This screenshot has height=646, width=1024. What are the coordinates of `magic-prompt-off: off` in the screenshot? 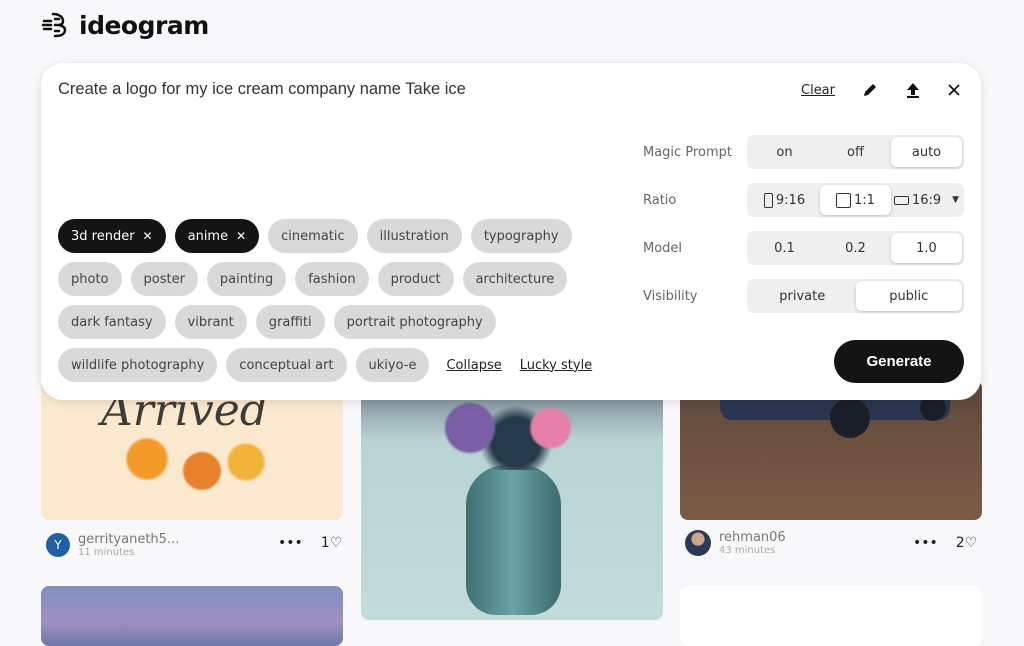 It's located at (855, 152).